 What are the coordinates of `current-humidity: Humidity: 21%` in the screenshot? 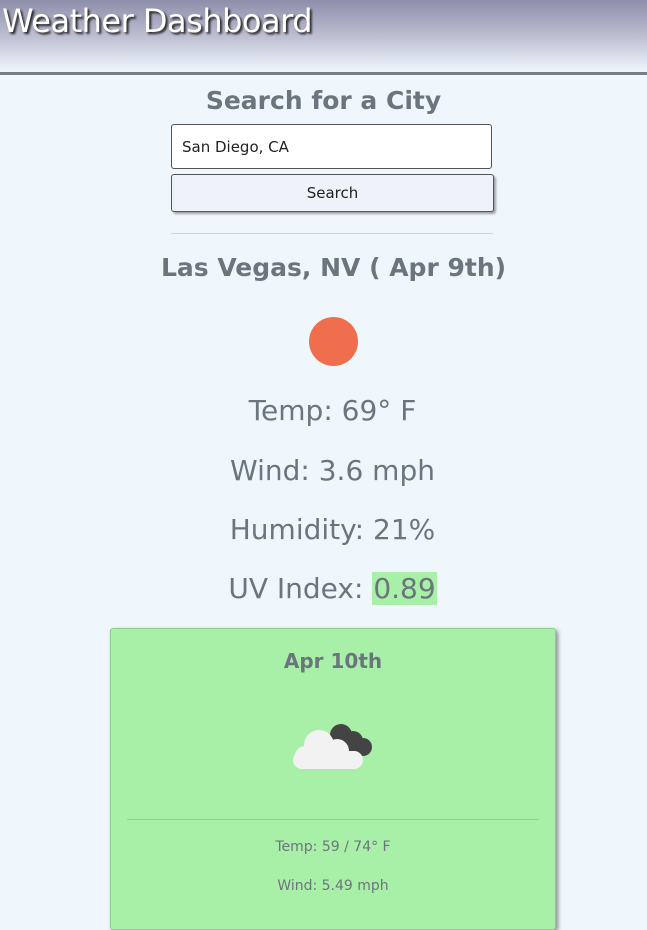 It's located at (332, 529).